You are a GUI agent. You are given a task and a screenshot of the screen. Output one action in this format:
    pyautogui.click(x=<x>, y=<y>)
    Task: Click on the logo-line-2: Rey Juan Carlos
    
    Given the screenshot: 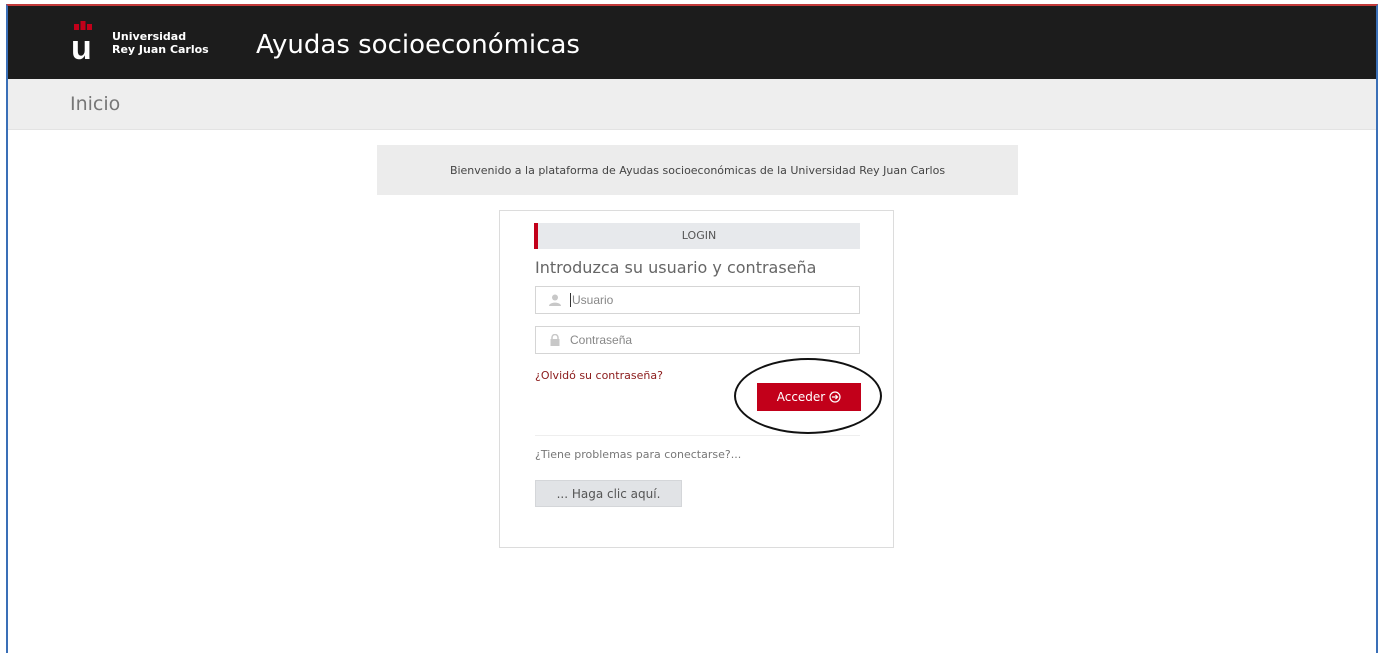 What is the action you would take?
    pyautogui.click(x=160, y=49)
    